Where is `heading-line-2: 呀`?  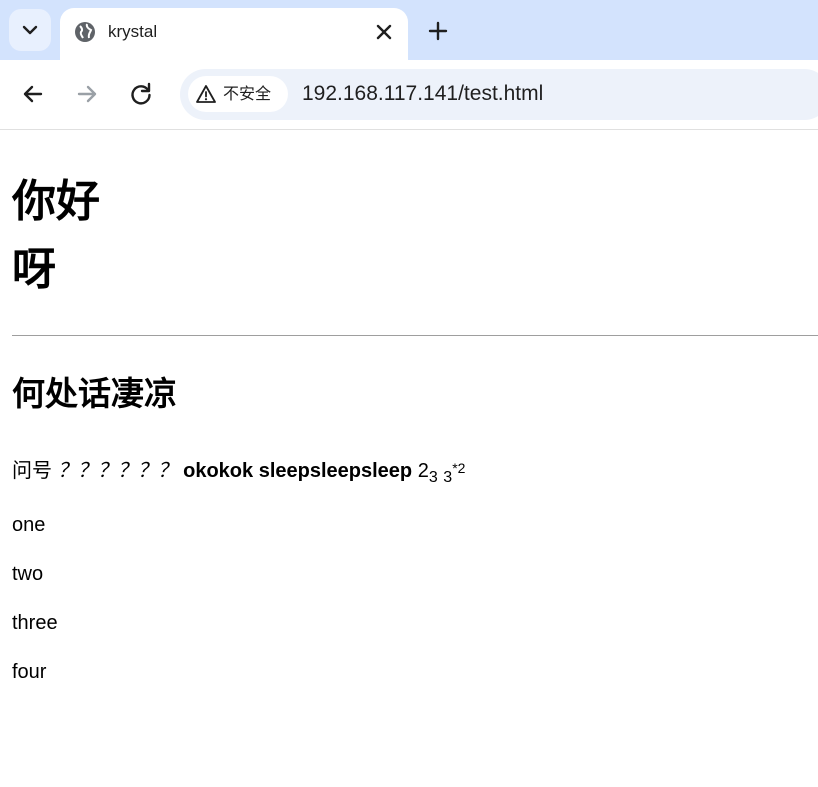
heading-line-2: 呀 is located at coordinates (34, 269).